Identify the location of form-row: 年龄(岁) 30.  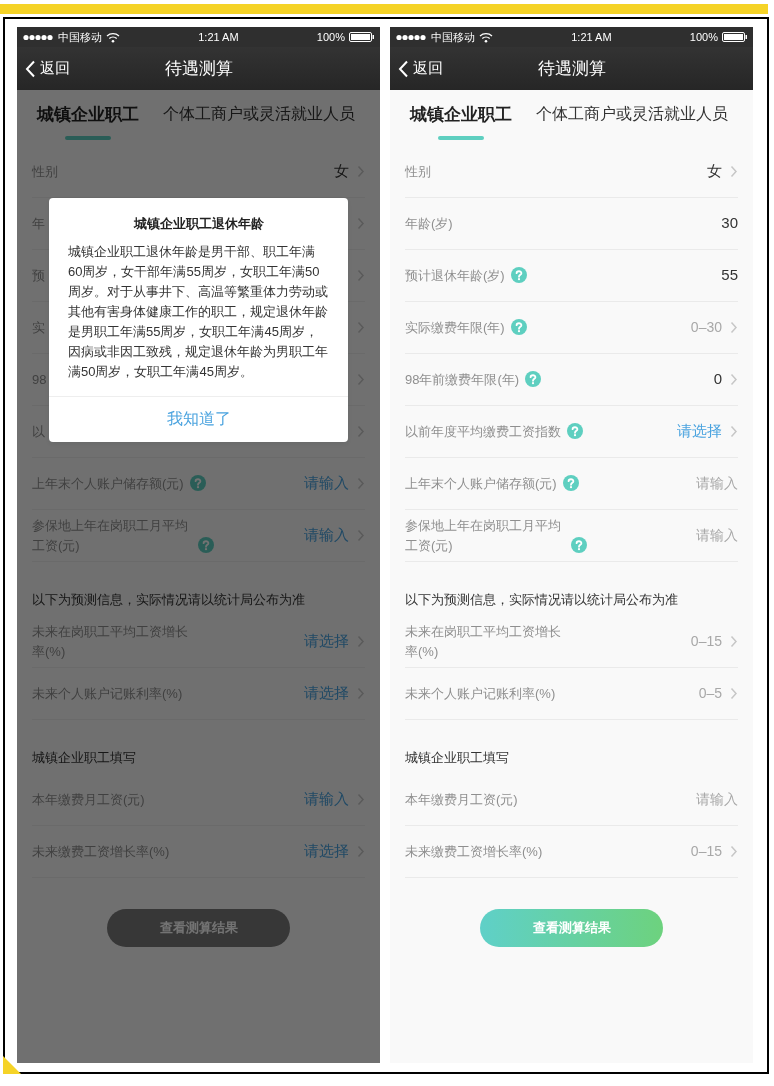
(571, 224).